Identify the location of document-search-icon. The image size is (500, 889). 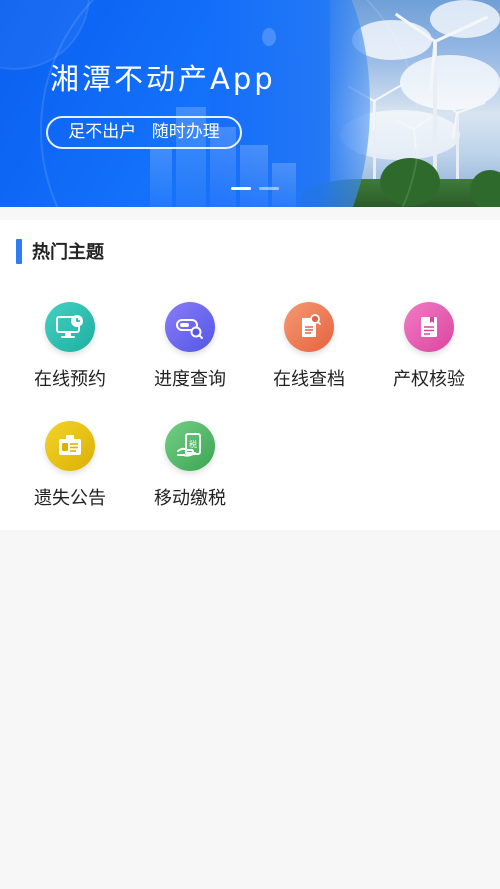
(309, 327).